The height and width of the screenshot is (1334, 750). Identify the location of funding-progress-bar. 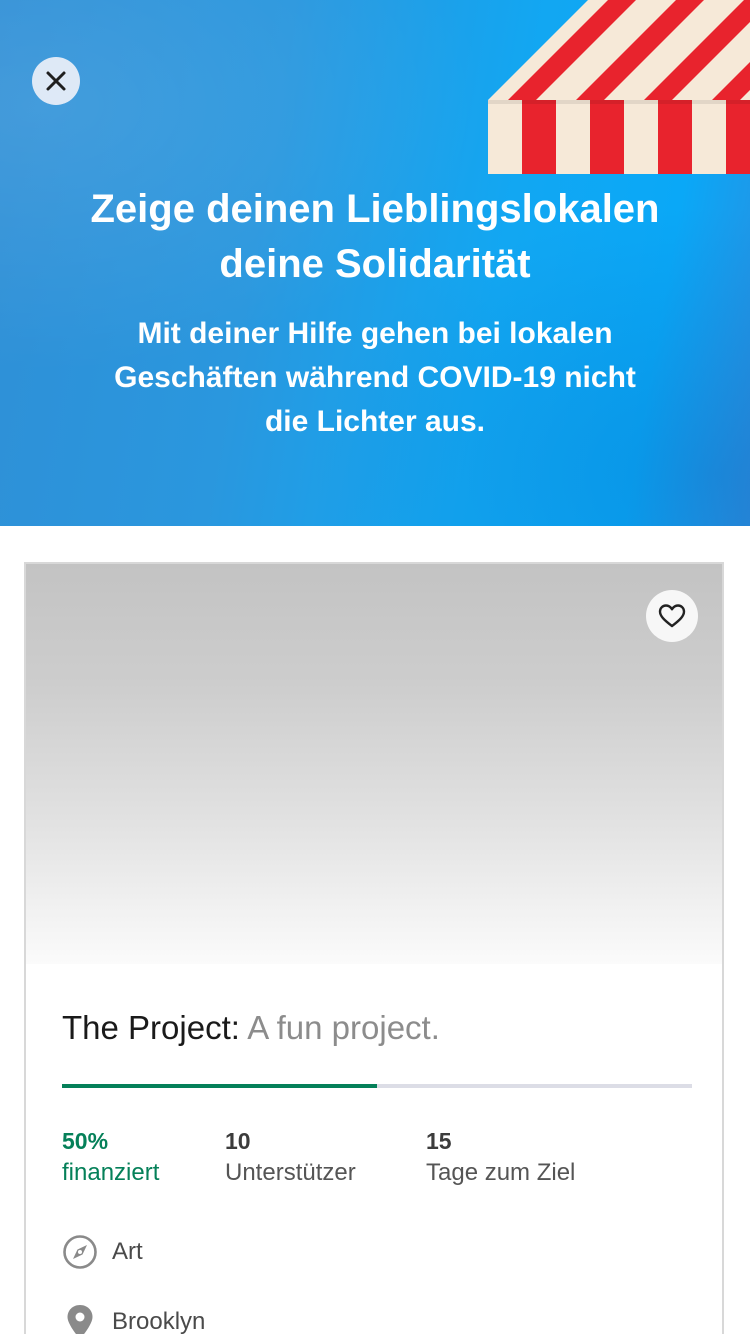
(377, 1086).